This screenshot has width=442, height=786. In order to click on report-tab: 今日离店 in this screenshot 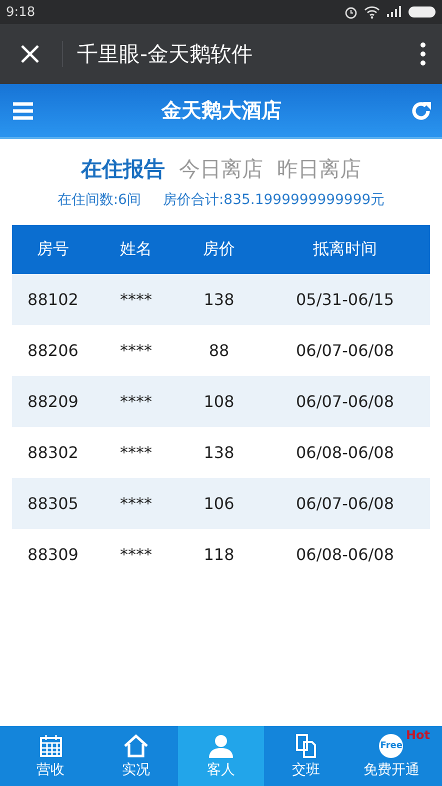, I will do `click(221, 169)`.